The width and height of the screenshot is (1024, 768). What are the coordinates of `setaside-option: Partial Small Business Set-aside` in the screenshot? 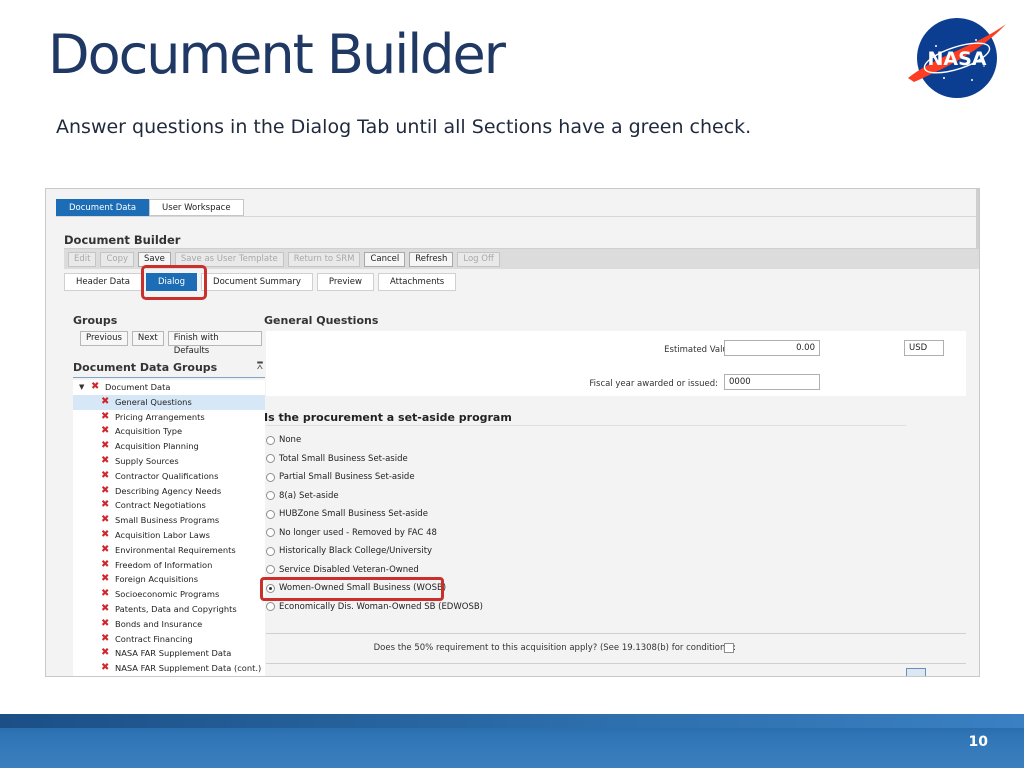 It's located at (340, 477).